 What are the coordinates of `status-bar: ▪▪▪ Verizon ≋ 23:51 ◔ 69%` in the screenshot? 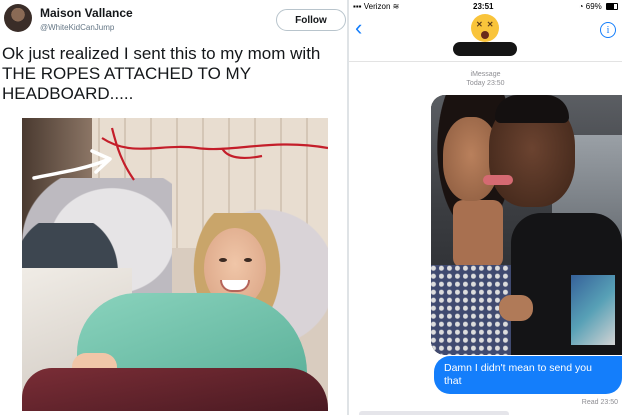 It's located at (485, 7).